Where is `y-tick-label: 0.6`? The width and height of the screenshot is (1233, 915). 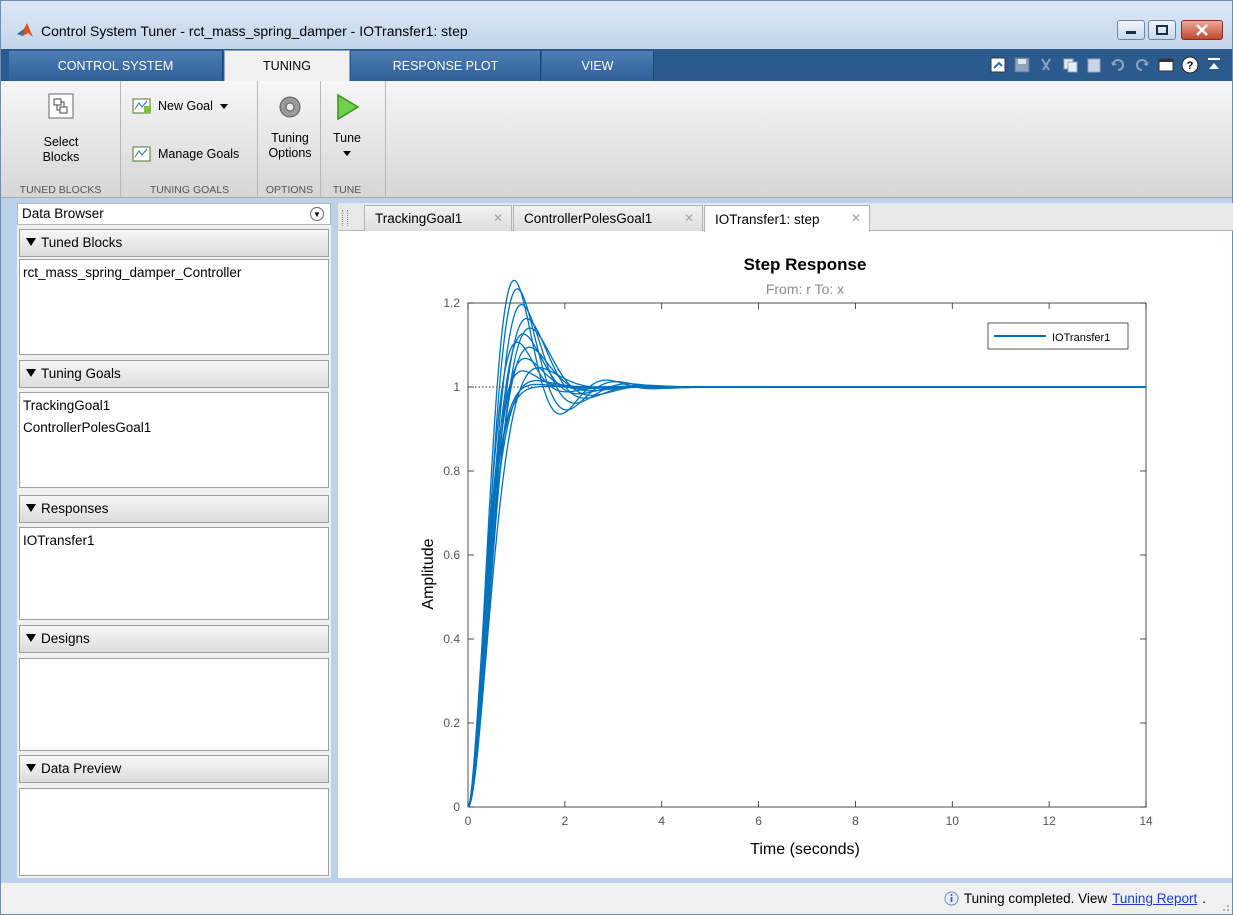
y-tick-label: 0.6 is located at coordinates (451, 555).